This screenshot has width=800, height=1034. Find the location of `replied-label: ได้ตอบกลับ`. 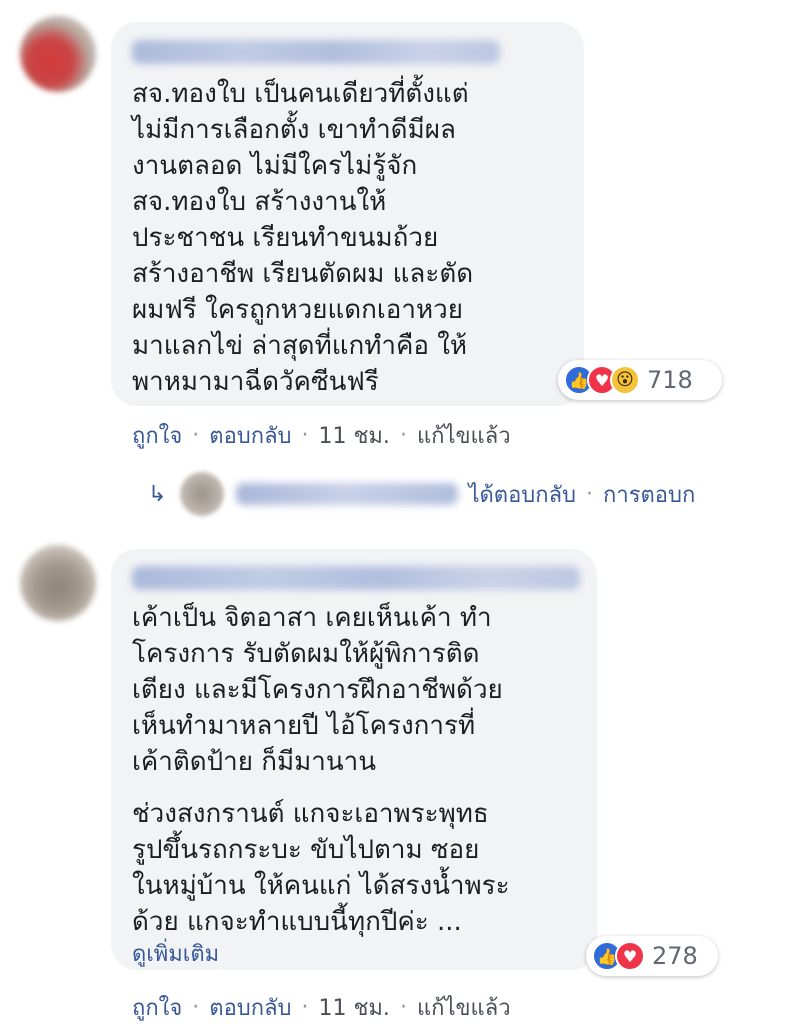

replied-label: ได้ตอบกลับ is located at coordinates (522, 495).